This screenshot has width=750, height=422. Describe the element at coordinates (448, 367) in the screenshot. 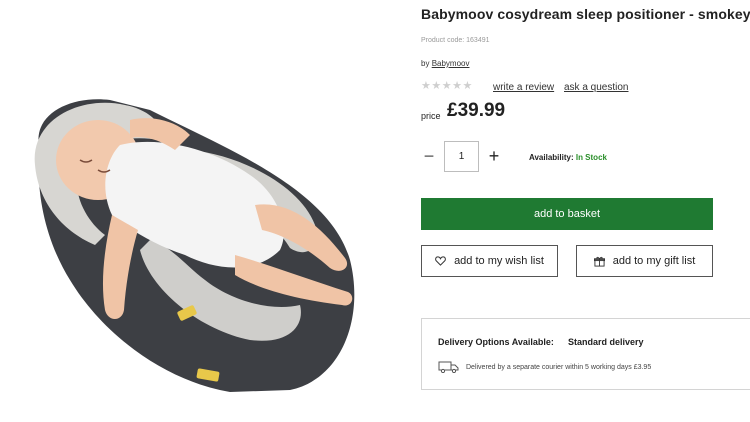

I see `van-icon` at that location.